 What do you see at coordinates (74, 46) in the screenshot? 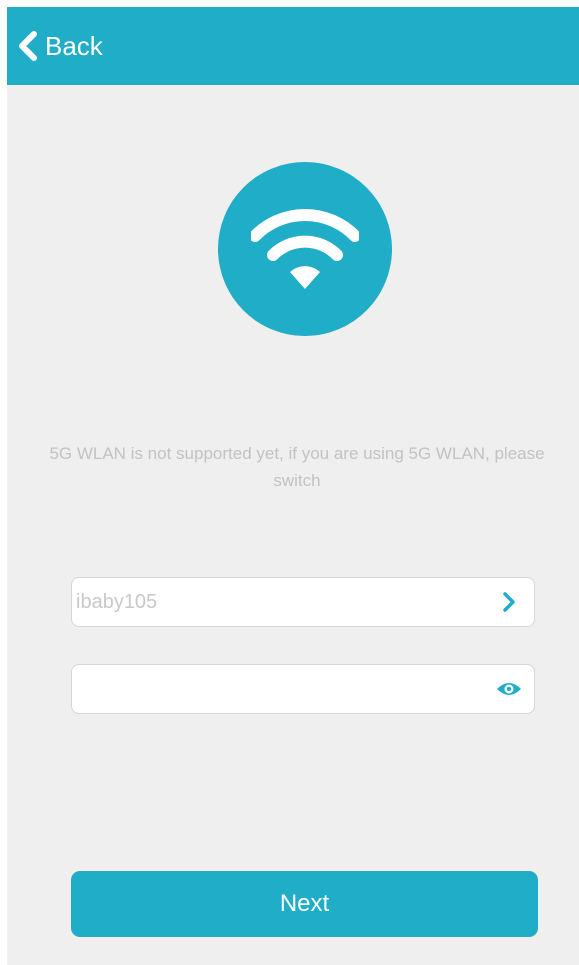
I see `back-label: Back` at bounding box center [74, 46].